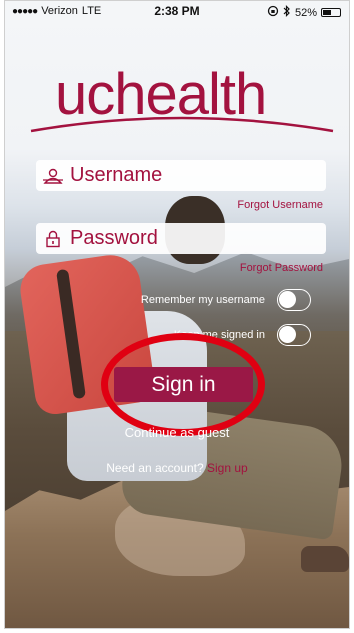 The width and height of the screenshot is (354, 633). What do you see at coordinates (155, 468) in the screenshot?
I see `account-prompt: Need an account?` at bounding box center [155, 468].